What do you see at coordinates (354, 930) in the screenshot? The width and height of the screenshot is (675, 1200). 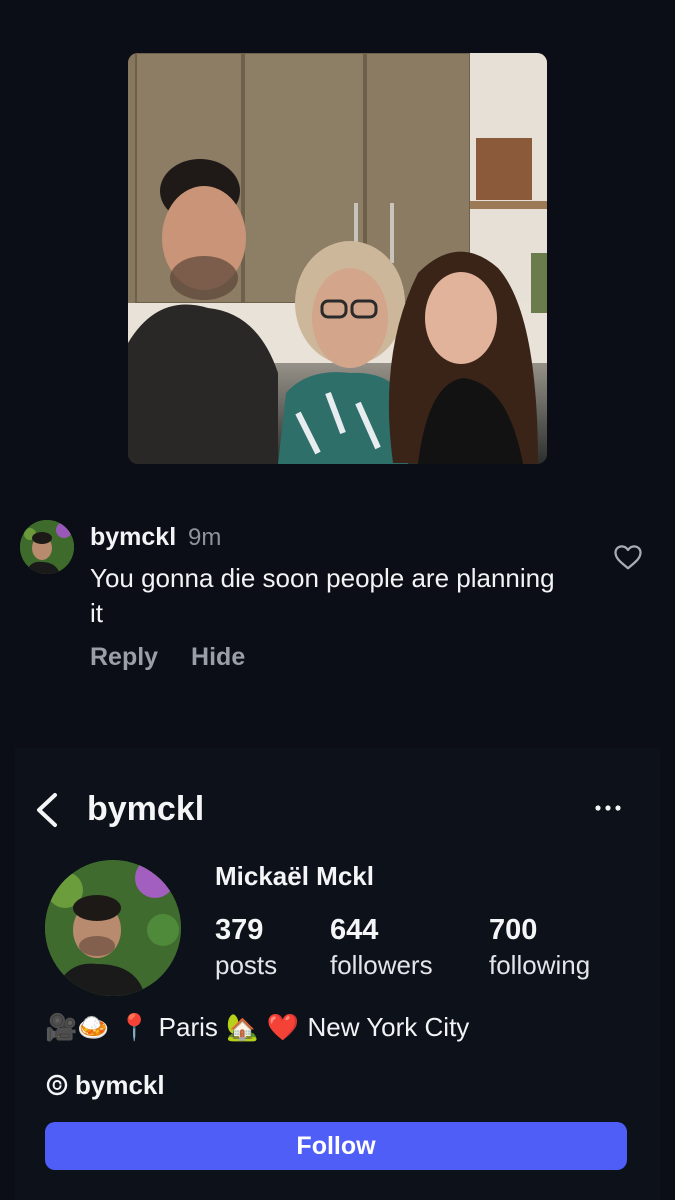 I see `followers-count: 644` at bounding box center [354, 930].